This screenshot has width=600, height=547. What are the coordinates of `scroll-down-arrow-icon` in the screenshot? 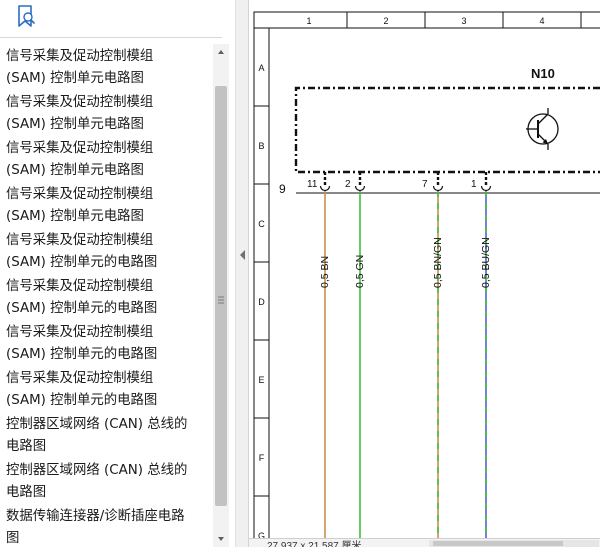 It's located at (221, 539).